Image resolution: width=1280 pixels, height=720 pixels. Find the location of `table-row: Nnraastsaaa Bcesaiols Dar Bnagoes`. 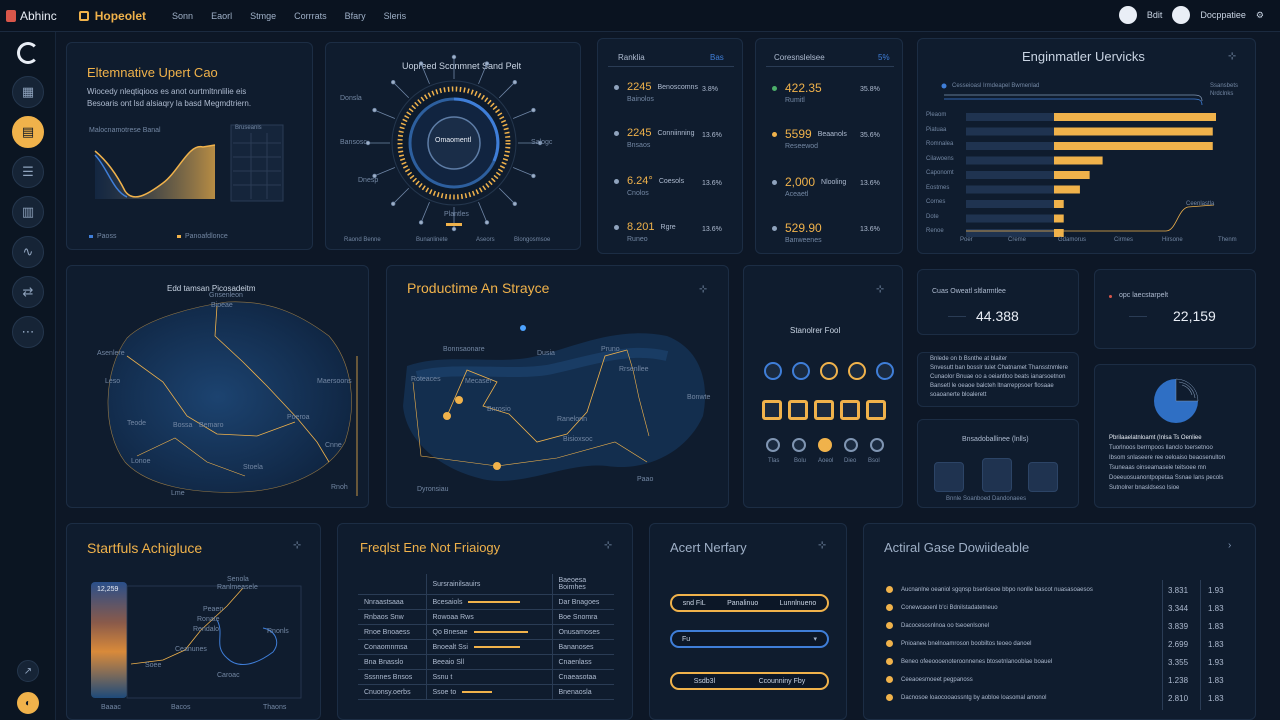

table-row: Nnraastsaaa Bcesaiols Dar Bnagoes is located at coordinates (486, 602).